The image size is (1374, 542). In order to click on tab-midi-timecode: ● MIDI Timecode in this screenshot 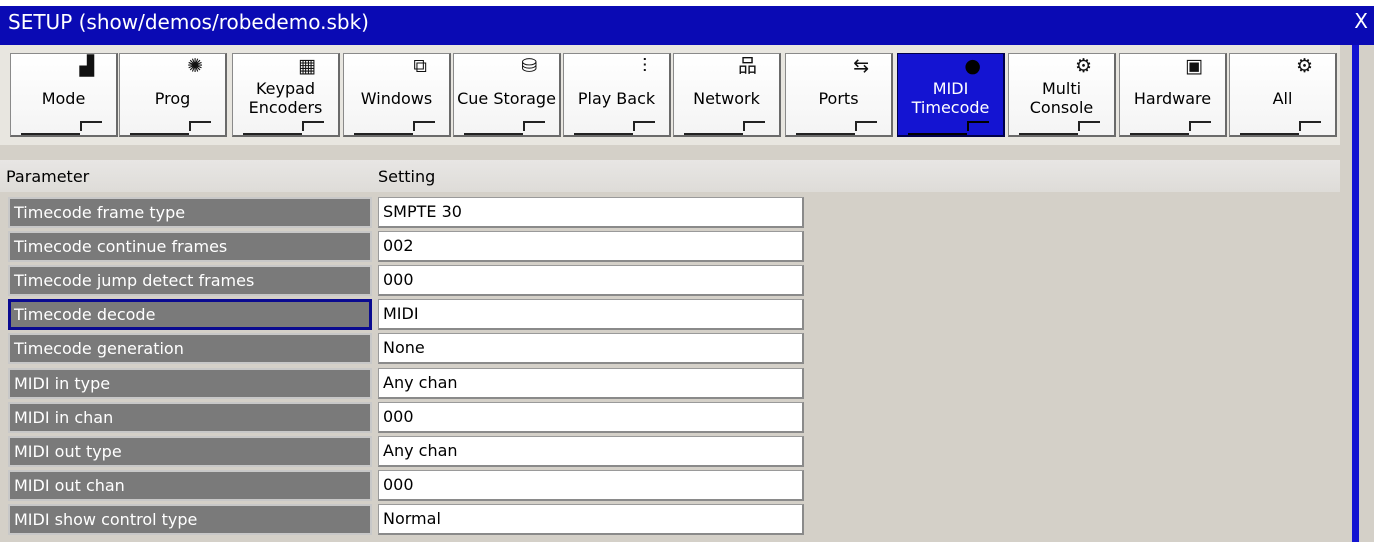, I will do `click(951, 95)`.